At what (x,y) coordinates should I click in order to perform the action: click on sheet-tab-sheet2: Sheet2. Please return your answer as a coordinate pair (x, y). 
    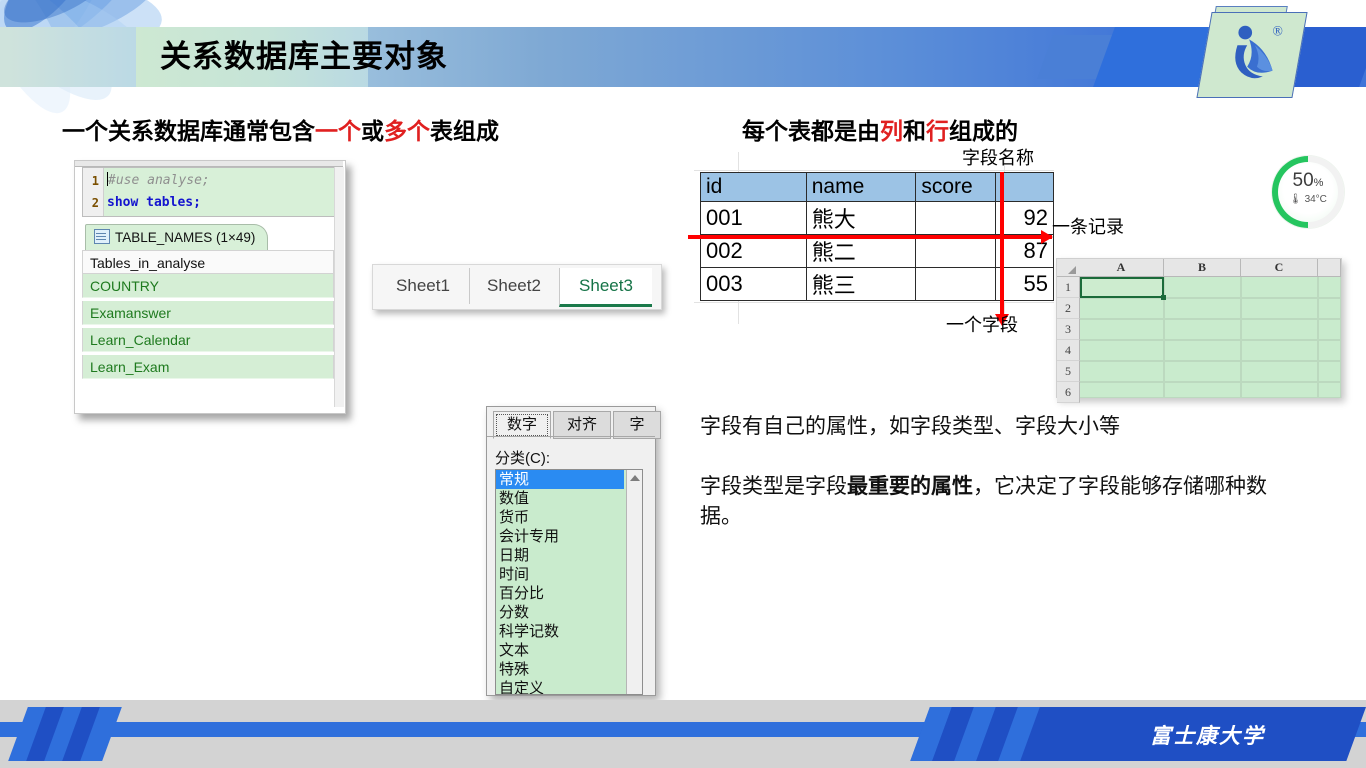
    Looking at the image, I should click on (513, 286).